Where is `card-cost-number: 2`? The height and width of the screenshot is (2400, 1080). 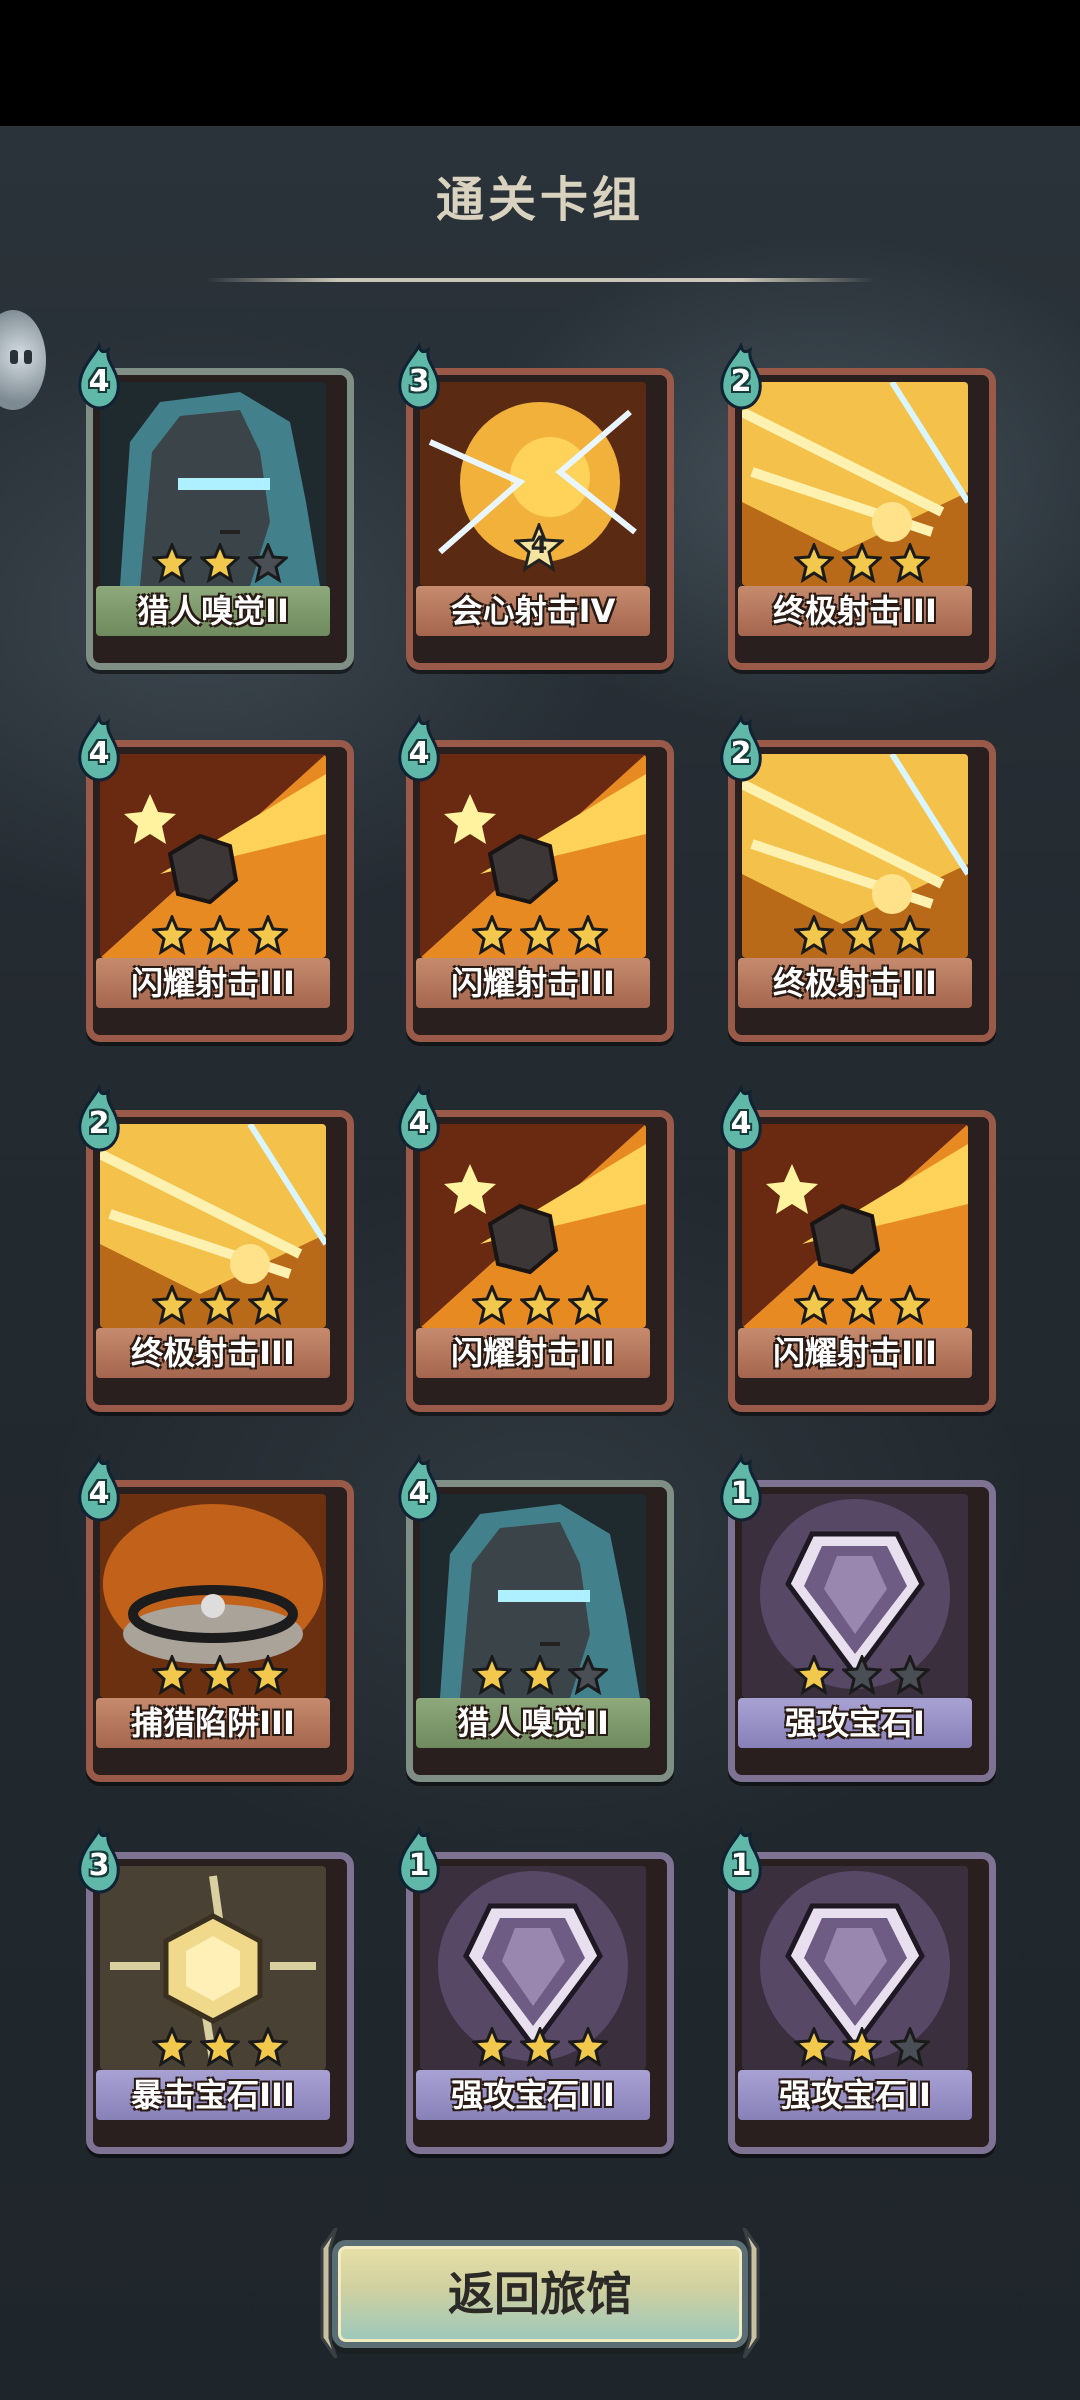 card-cost-number: 2 is located at coordinates (99, 1123).